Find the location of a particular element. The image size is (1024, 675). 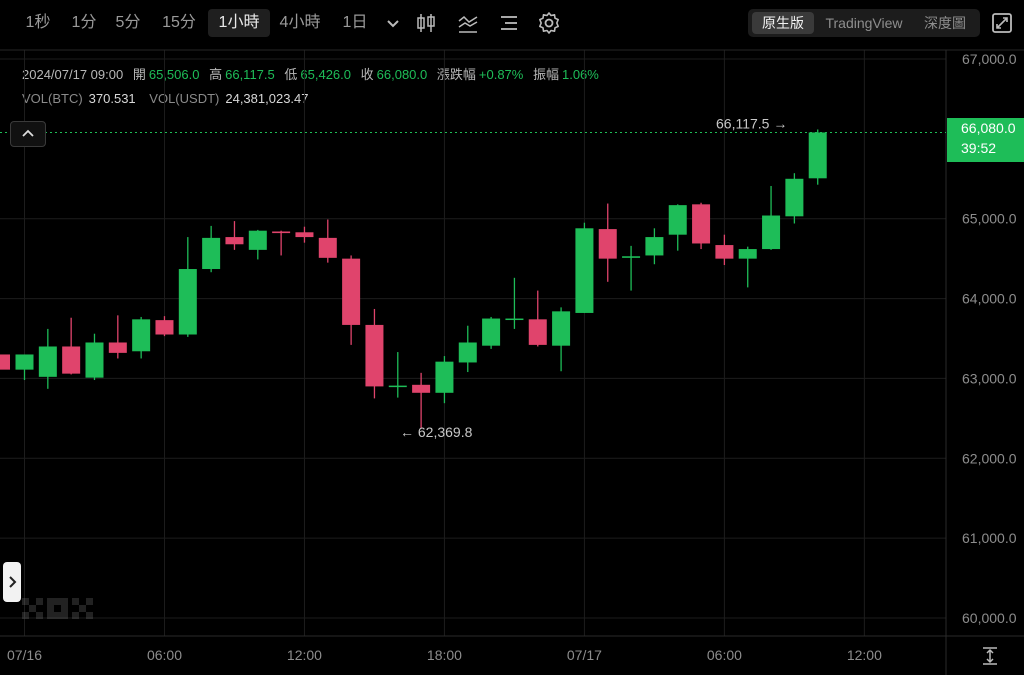

candle-partial is located at coordinates (5, 362).